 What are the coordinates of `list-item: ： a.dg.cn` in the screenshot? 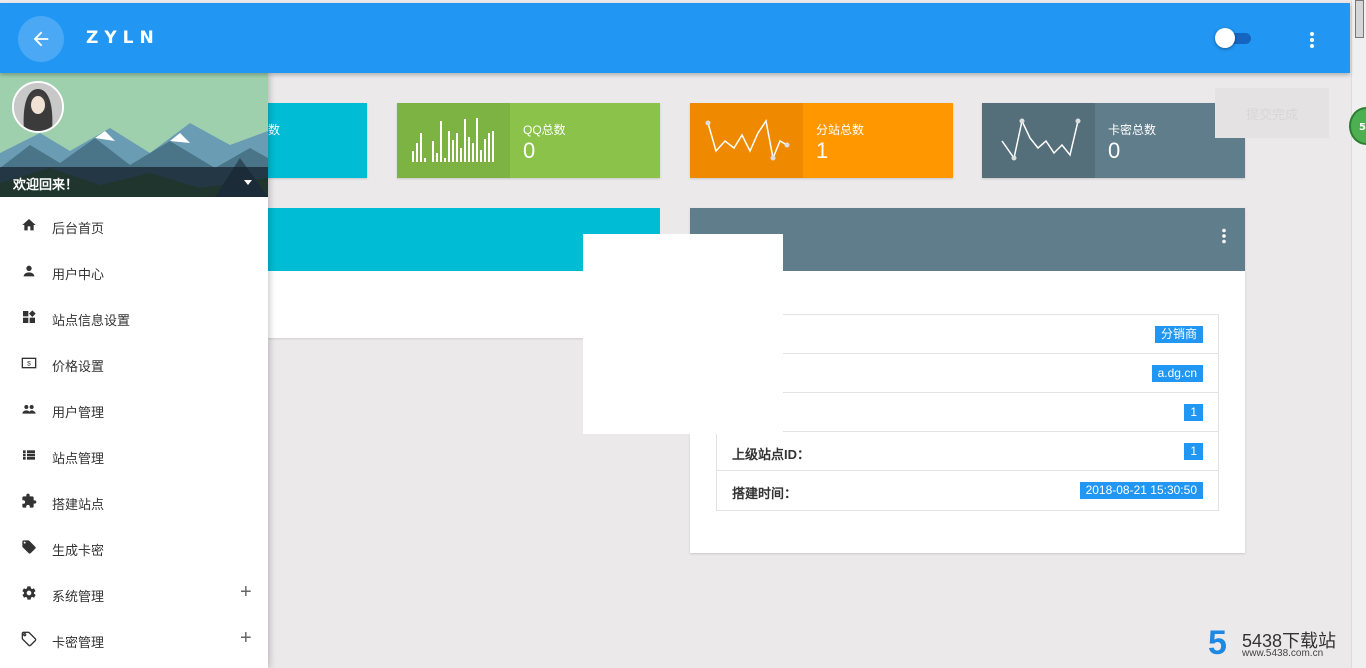 It's located at (967, 373).